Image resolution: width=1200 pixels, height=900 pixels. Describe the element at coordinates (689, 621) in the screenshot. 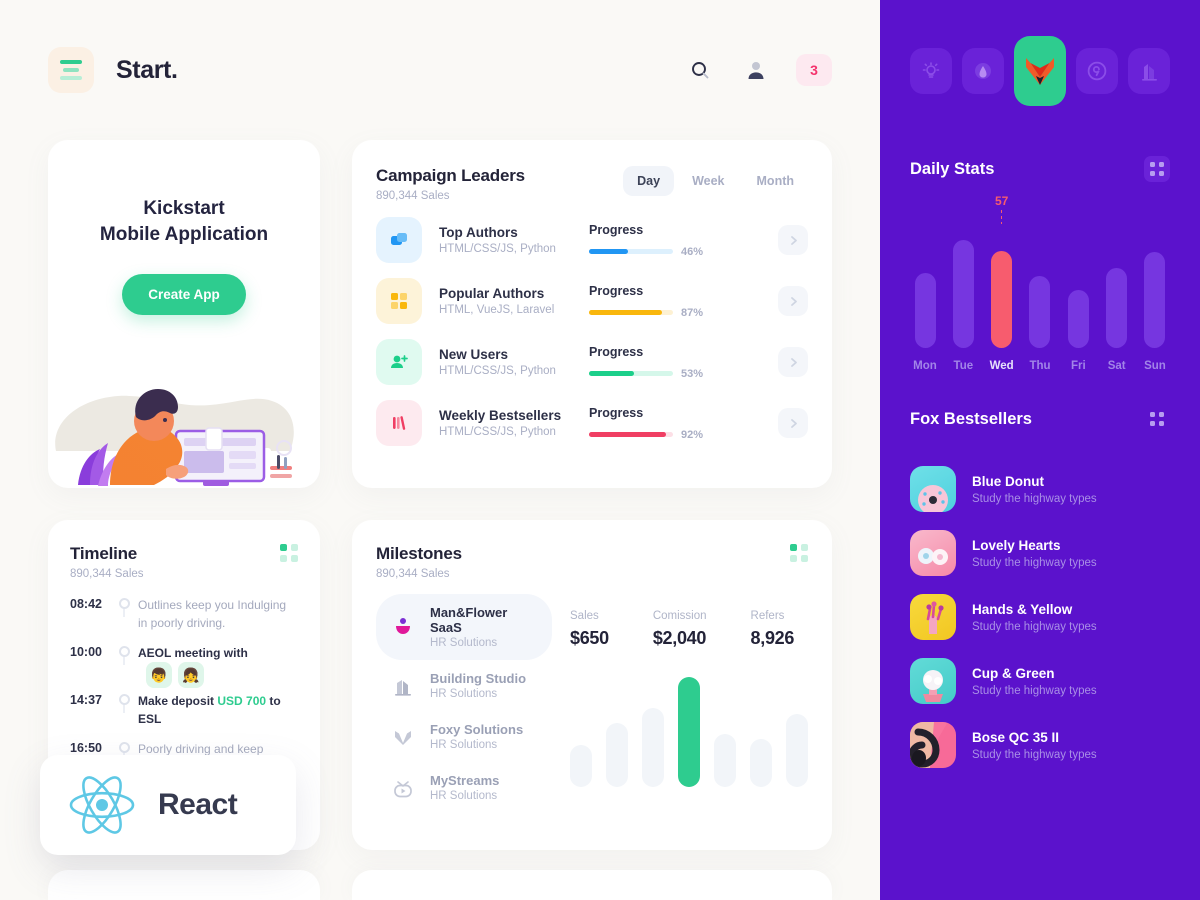

I see `milestones-stats: Sales $650 Comission $2,040 Refers 8,926` at that location.